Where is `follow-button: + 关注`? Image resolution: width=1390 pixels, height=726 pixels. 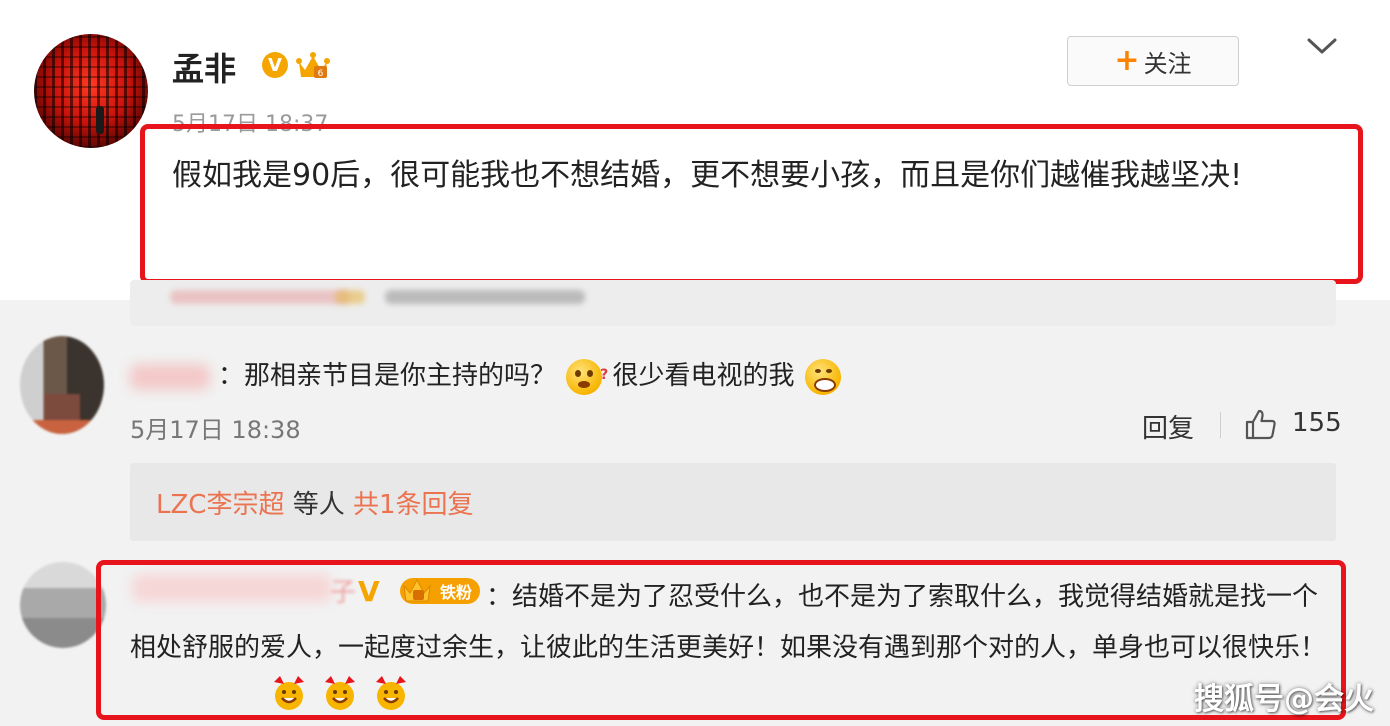
follow-button: + 关注 is located at coordinates (1153, 61).